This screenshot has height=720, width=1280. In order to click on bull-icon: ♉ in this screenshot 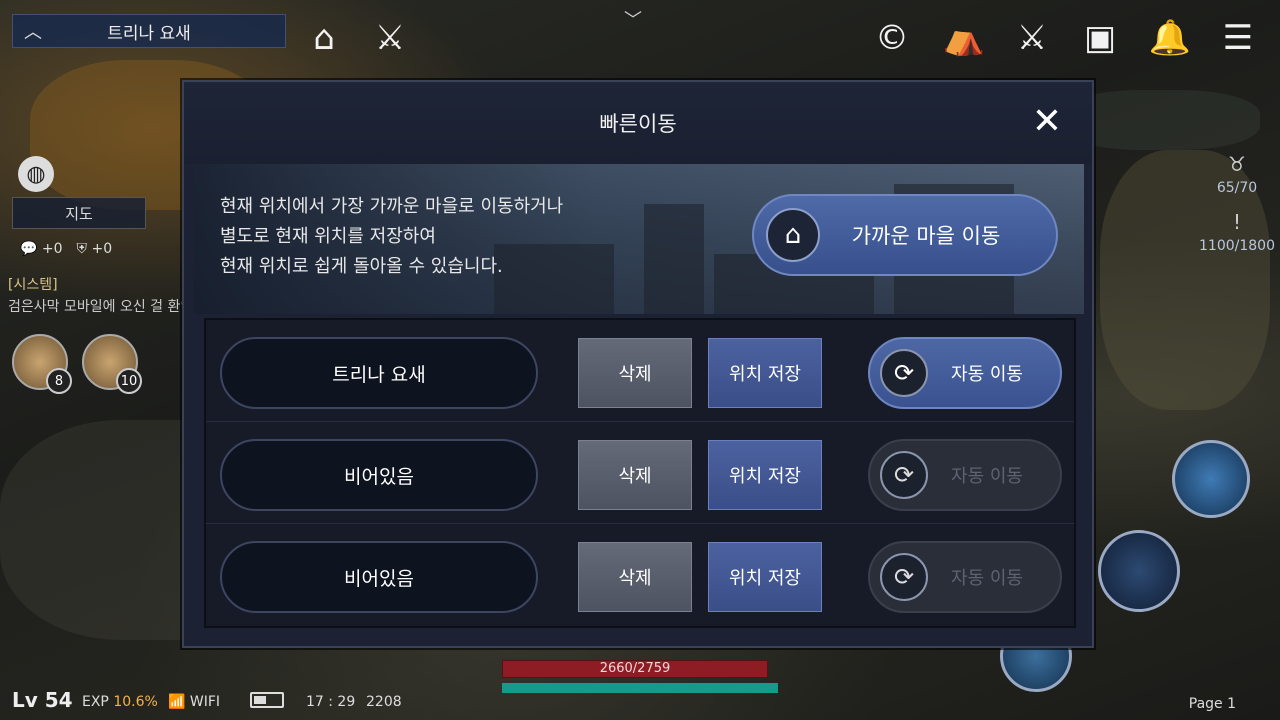, I will do `click(1237, 164)`.